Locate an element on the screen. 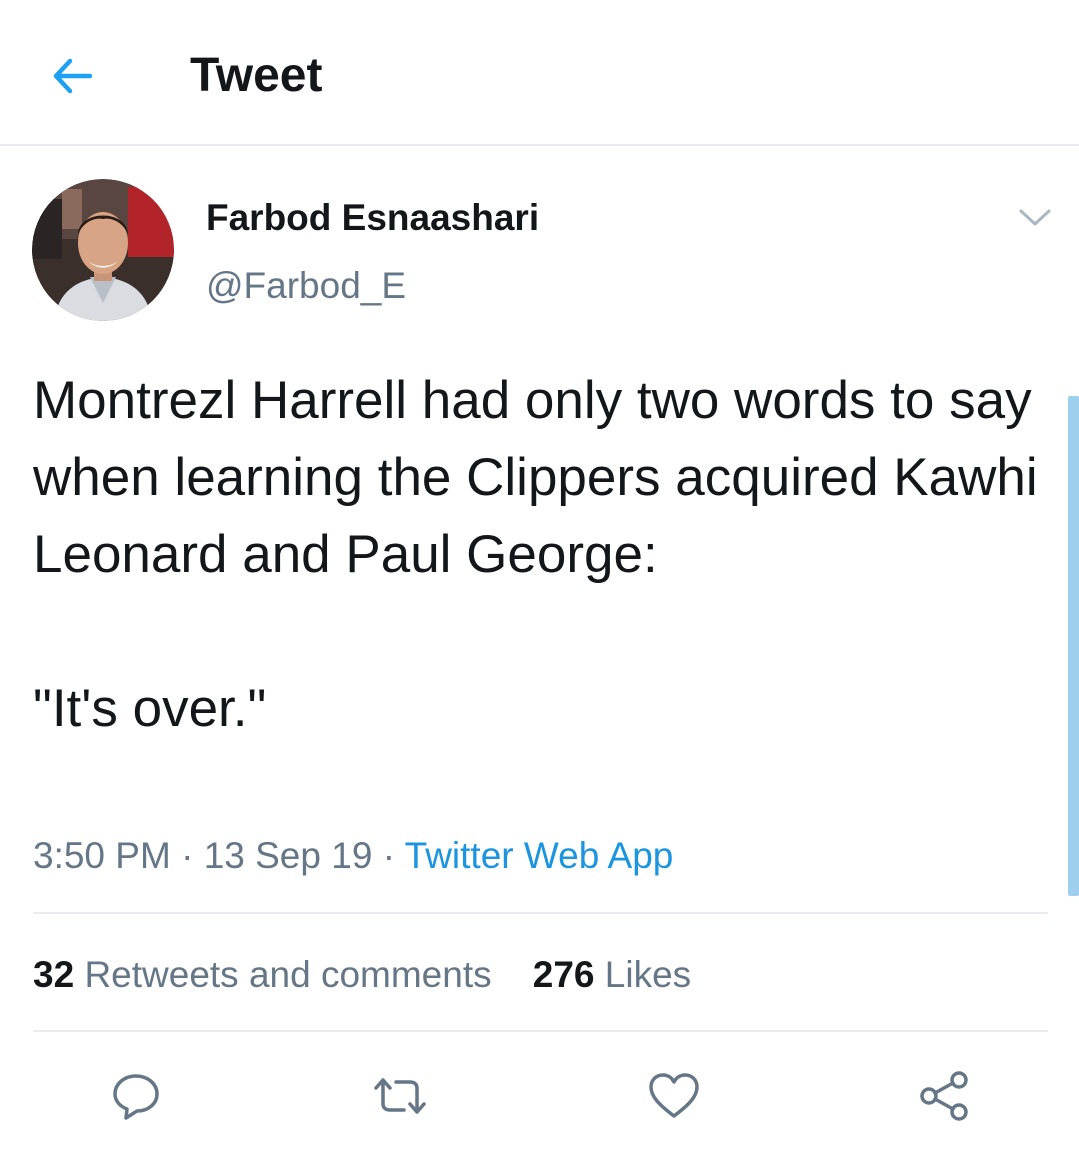 This screenshot has height=1162, width=1079. like-button is located at coordinates (674, 1096).